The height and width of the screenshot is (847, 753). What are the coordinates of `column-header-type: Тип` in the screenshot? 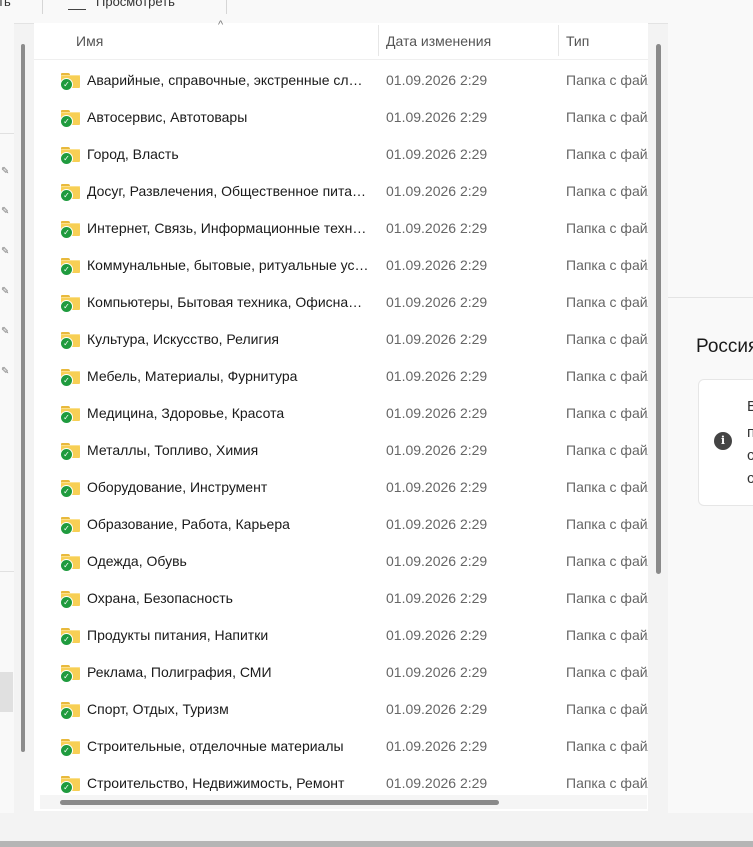 It's located at (577, 41).